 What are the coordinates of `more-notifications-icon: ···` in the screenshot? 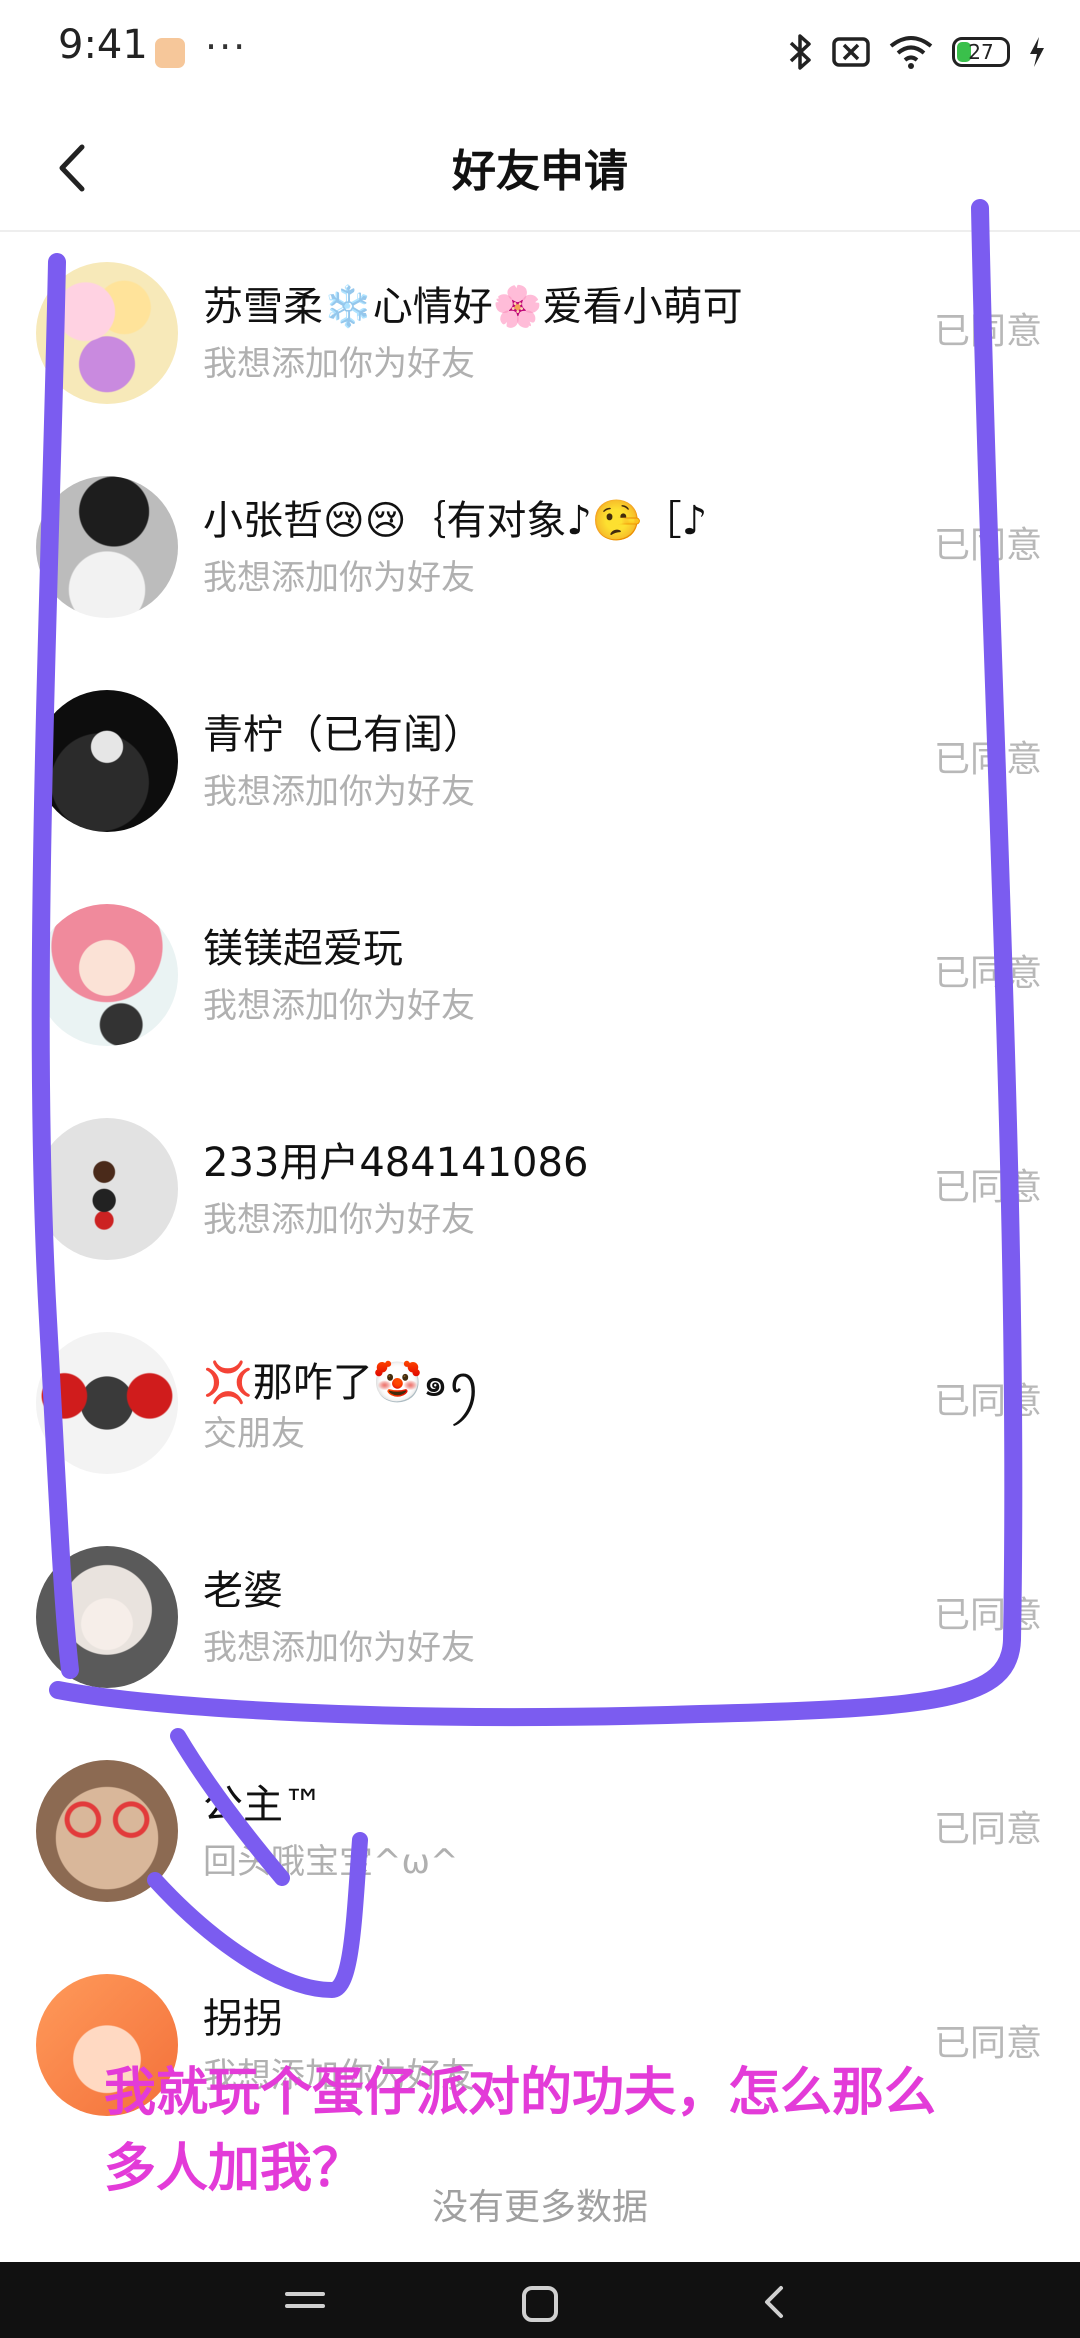 It's located at (226, 47).